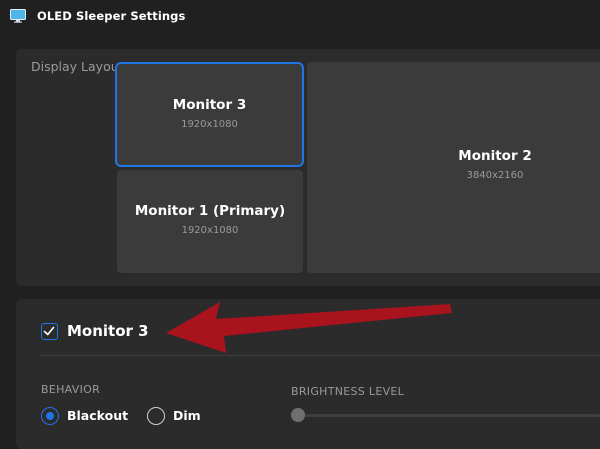 The width and height of the screenshot is (600, 449). I want to click on display-layout-label: Display Layout, so click(77, 66).